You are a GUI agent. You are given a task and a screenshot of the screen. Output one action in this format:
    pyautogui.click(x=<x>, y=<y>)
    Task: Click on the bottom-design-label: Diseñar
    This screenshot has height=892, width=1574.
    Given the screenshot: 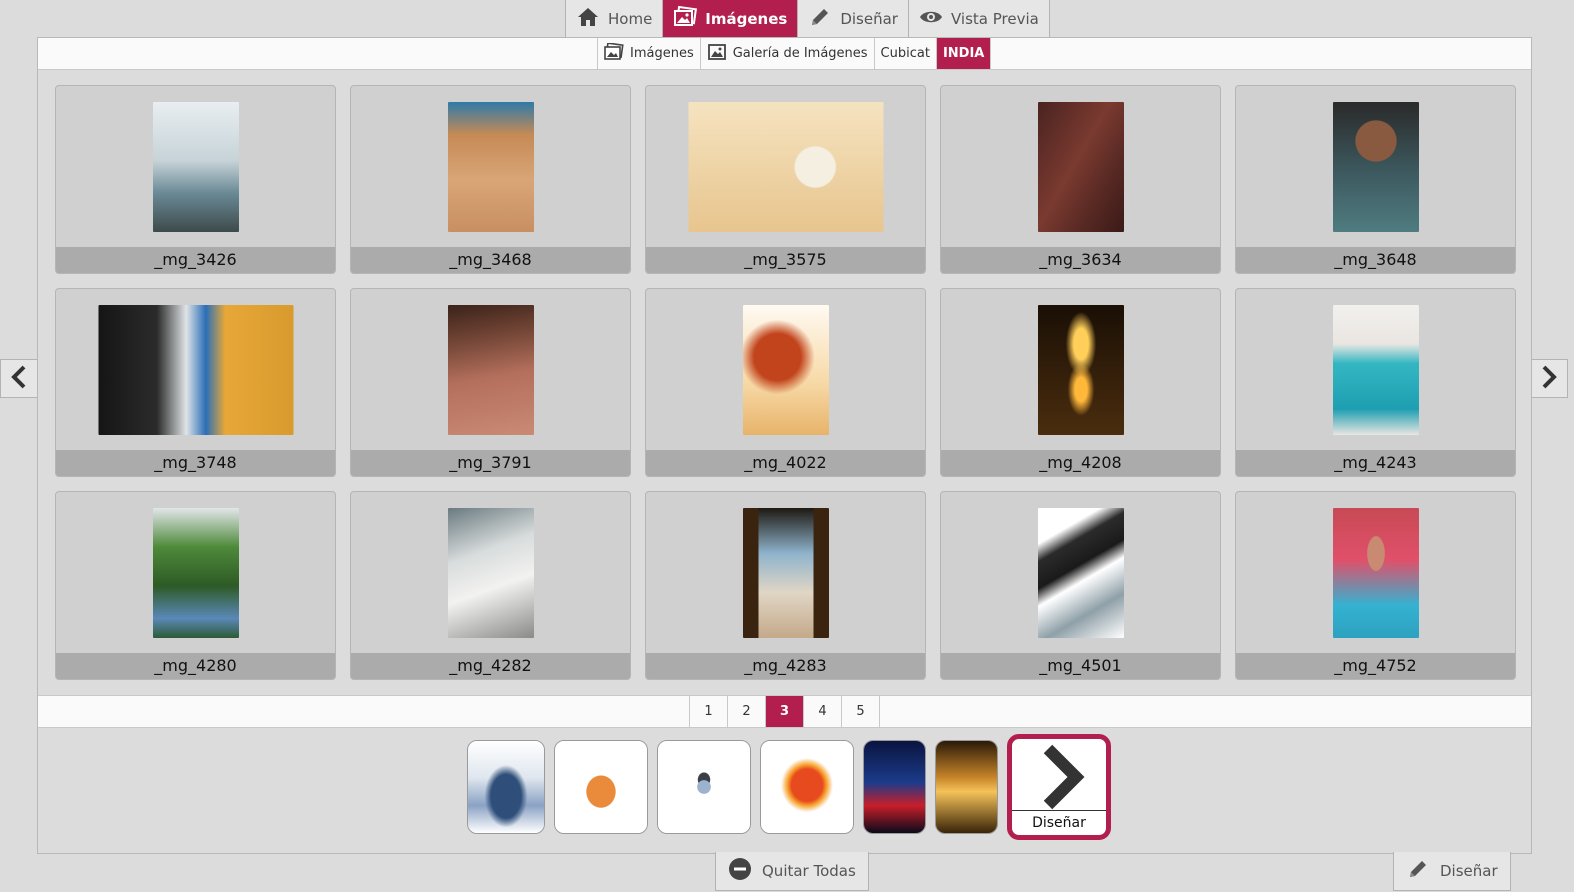 What is the action you would take?
    pyautogui.click(x=1469, y=871)
    